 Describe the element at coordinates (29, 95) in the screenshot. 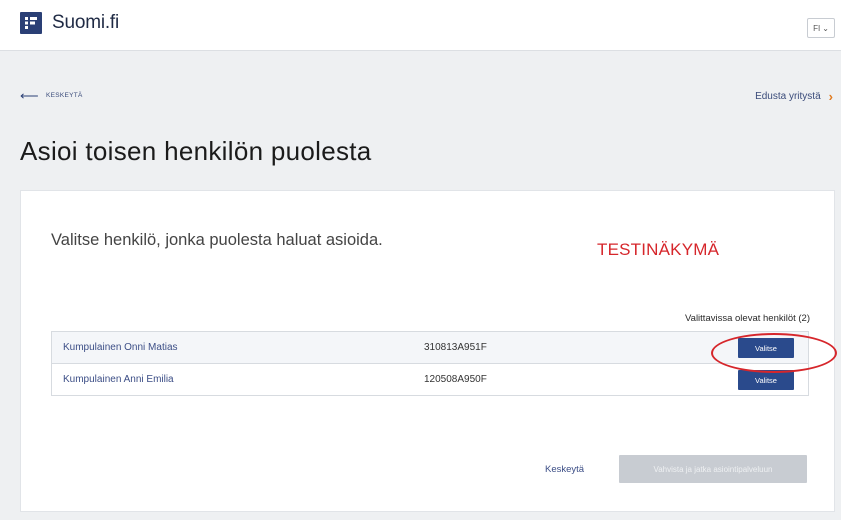

I see `arrow-left-icon: ⟵` at that location.